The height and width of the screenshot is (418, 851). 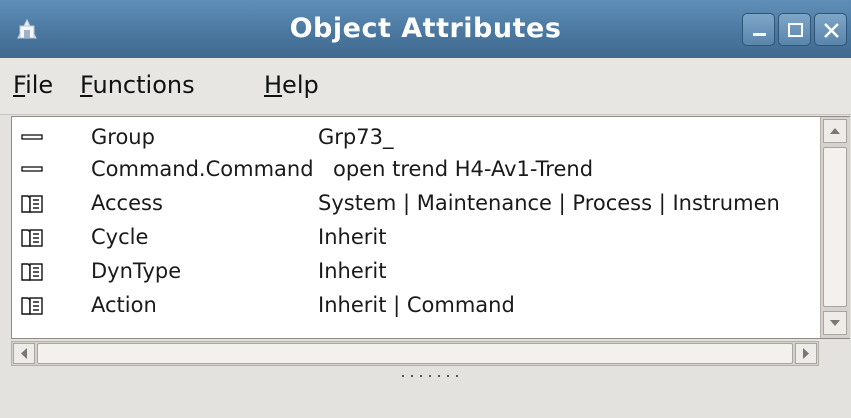 I want to click on attribute-row-command: Command.Command open trend H4-Av1-Trend, so click(x=416, y=169).